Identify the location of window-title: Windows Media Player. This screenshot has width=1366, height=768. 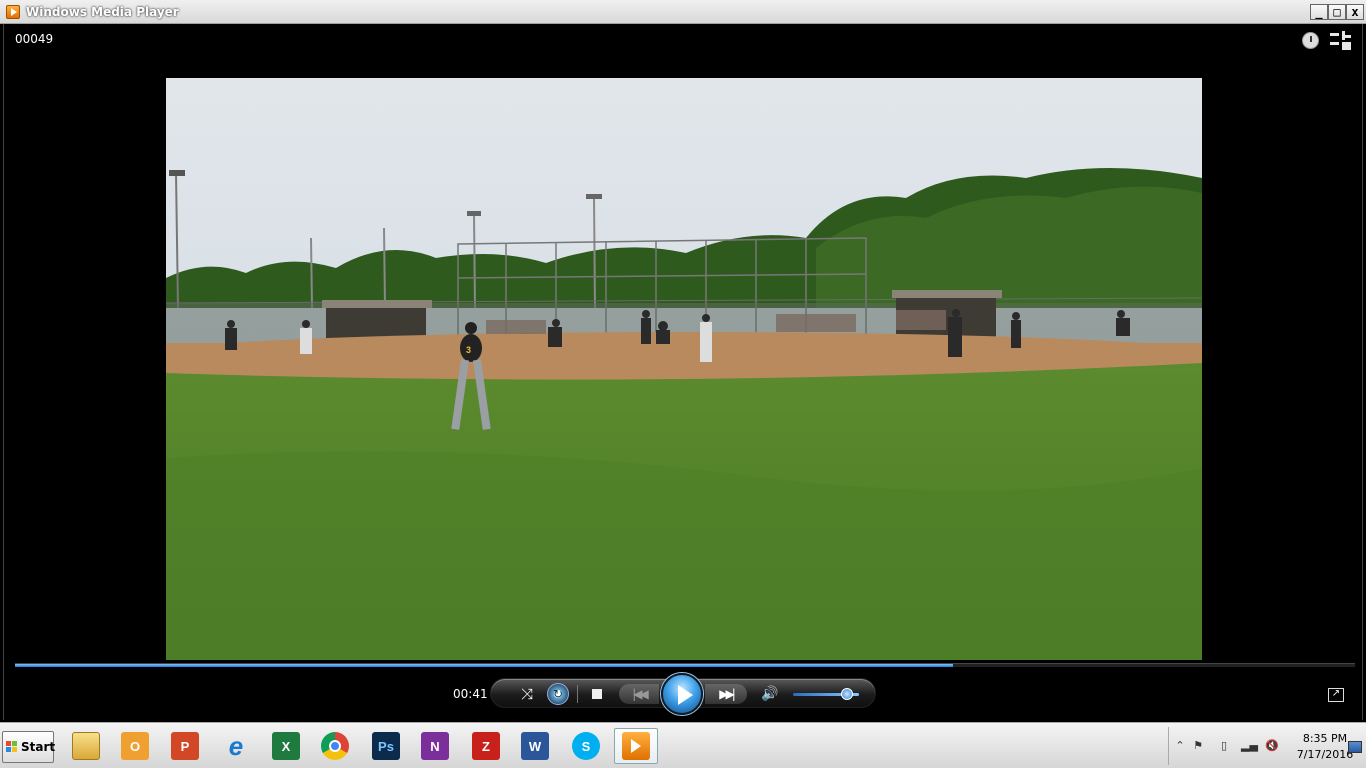
(102, 12).